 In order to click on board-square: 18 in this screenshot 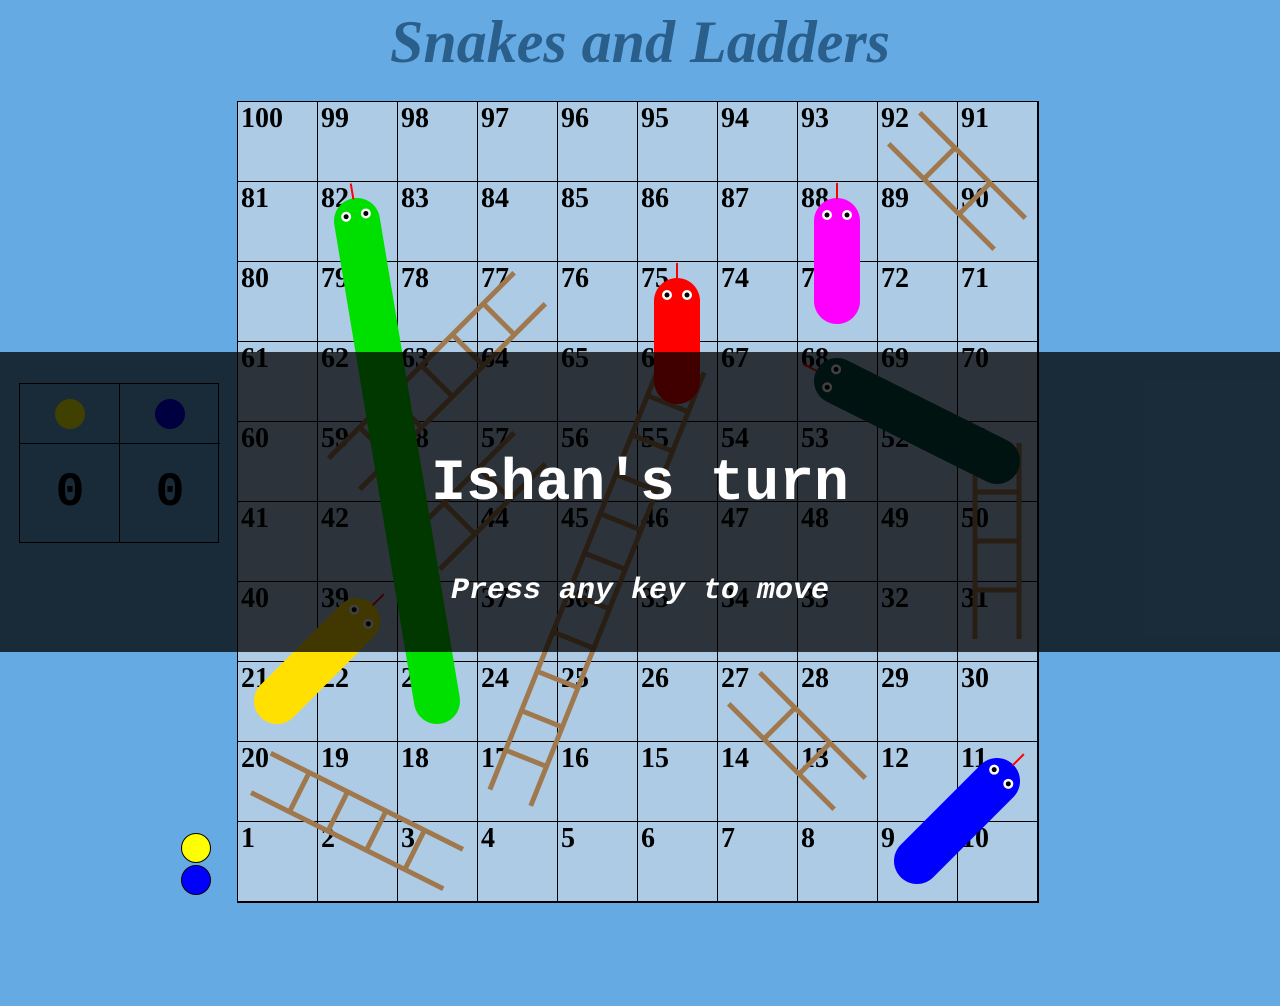, I will do `click(437, 781)`.